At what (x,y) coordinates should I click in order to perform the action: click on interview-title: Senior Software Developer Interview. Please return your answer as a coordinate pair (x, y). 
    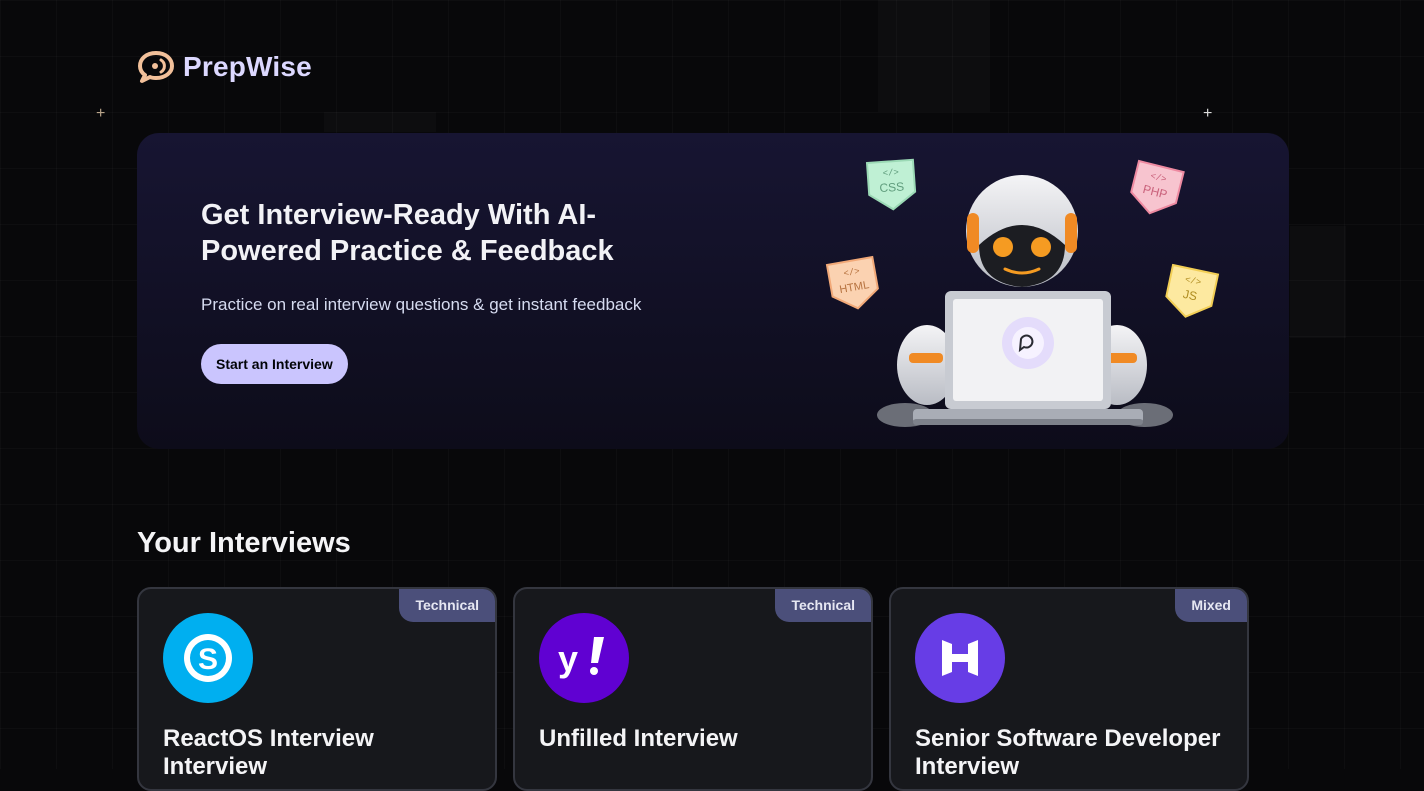
    Looking at the image, I should click on (1068, 752).